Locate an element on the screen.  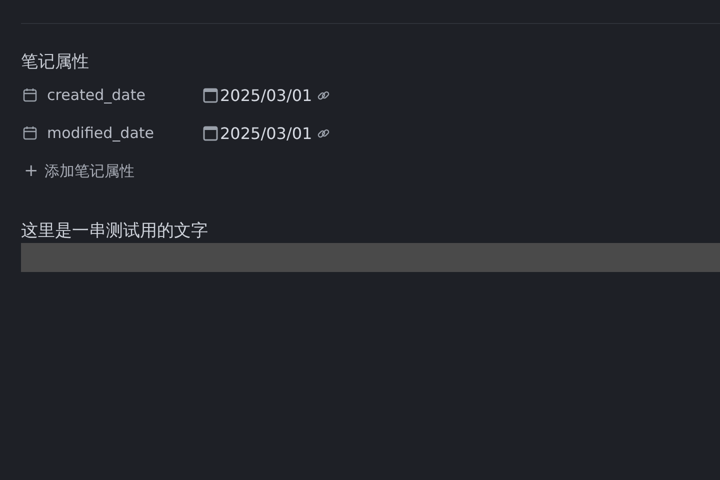
property-name: created_date is located at coordinates (122, 95).